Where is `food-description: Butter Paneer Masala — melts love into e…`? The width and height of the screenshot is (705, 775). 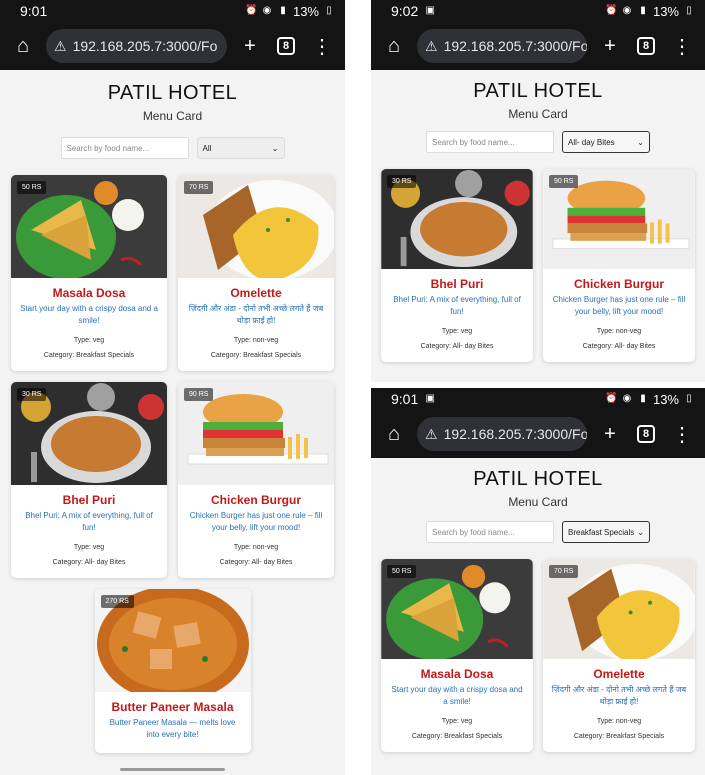 food-description: Butter Paneer Masala — melts love into e… is located at coordinates (172, 728).